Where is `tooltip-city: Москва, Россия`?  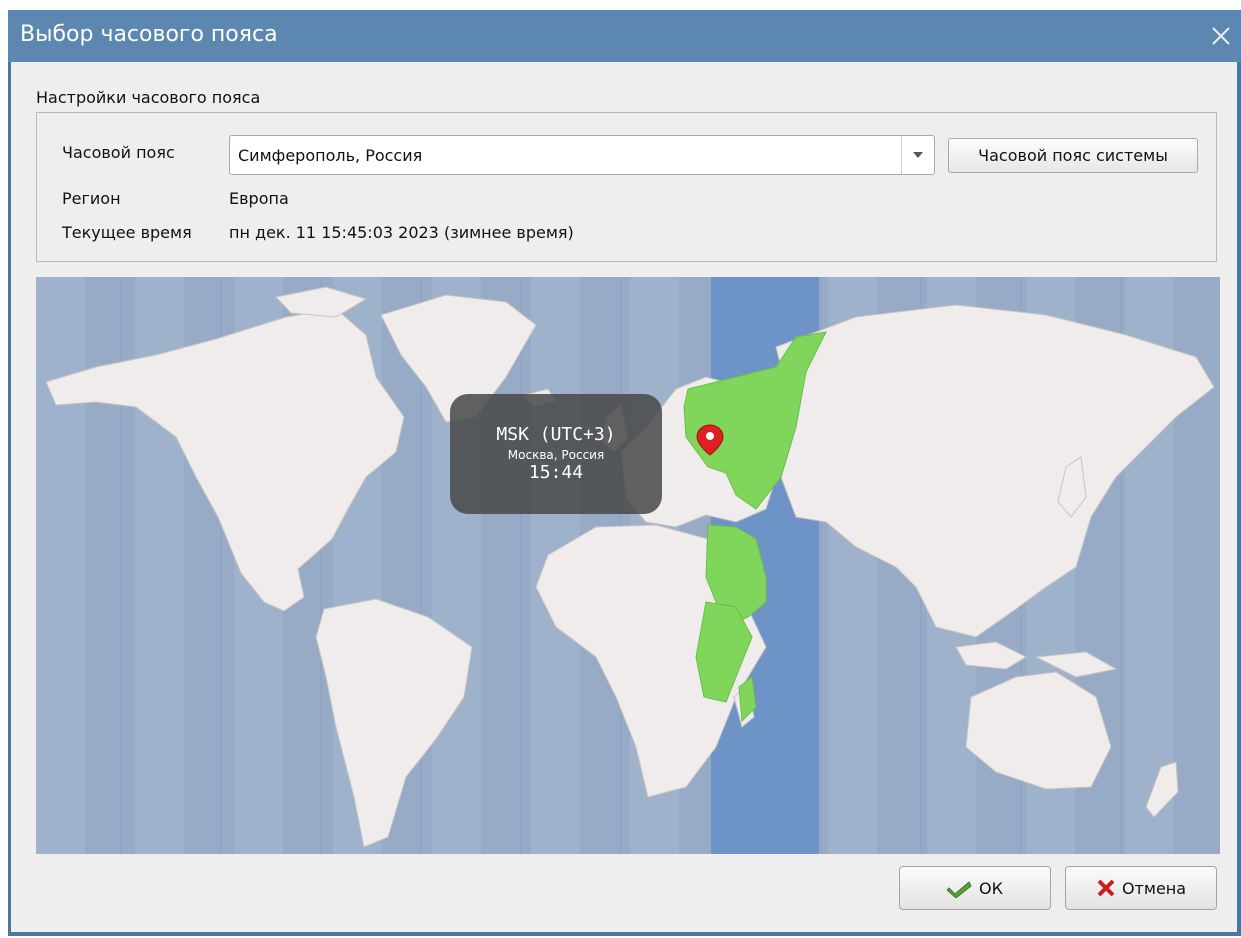
tooltip-city: Москва, Россия is located at coordinates (556, 455).